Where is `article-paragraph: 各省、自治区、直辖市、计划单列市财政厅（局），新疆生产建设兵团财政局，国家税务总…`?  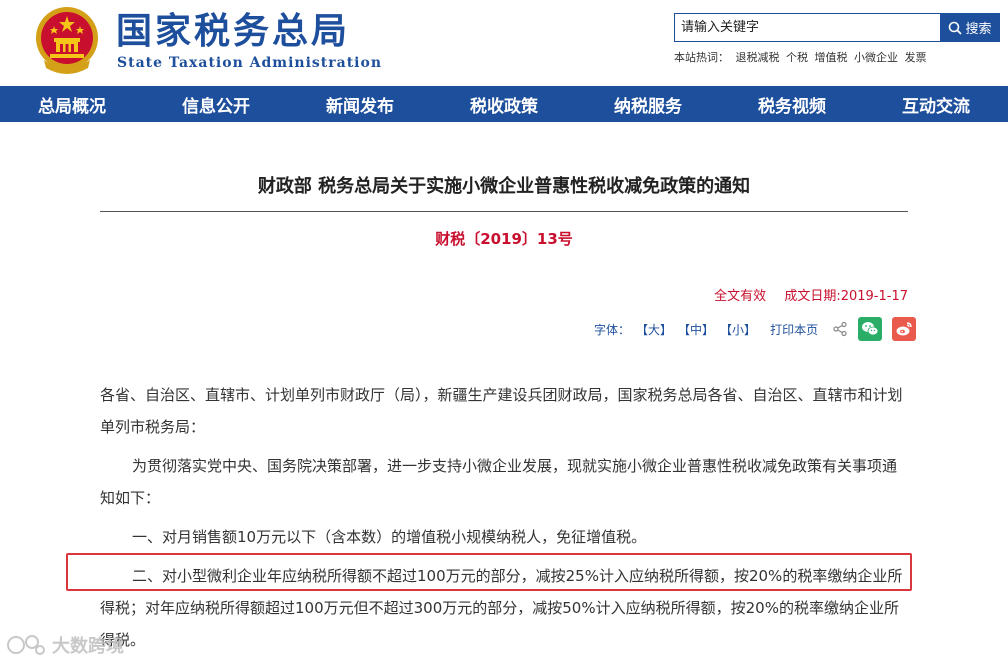
article-paragraph: 各省、自治区、直辖市、计划单列市财政厅（局），新疆生产建设兵团财政局，国家税务总… is located at coordinates (501, 411).